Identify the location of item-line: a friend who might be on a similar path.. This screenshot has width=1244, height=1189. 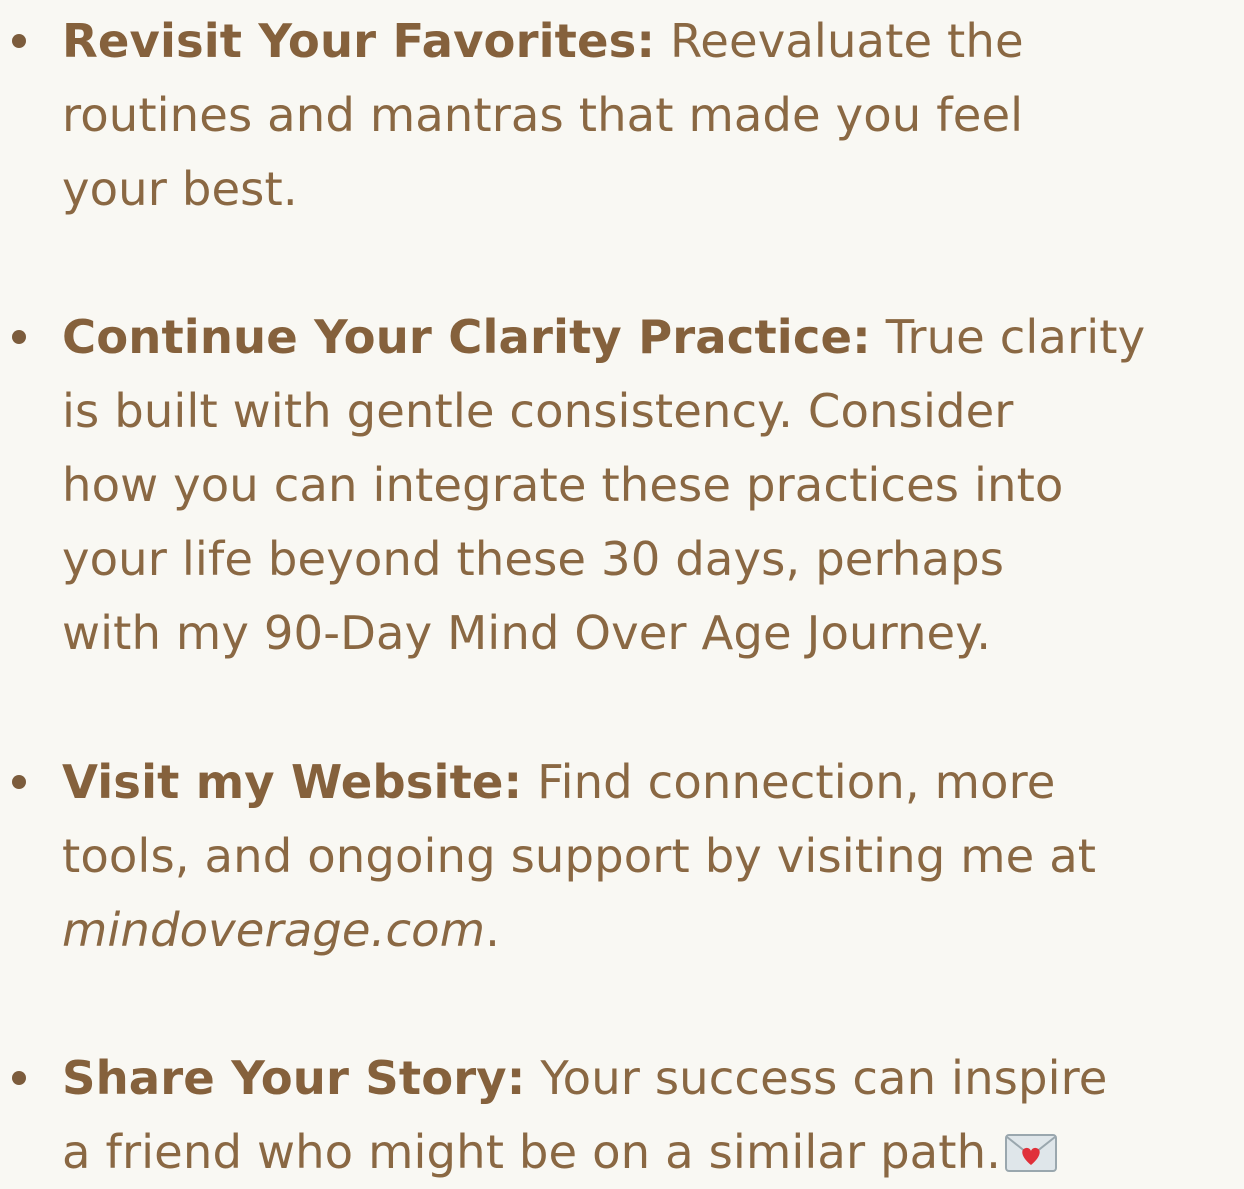
(653, 1152).